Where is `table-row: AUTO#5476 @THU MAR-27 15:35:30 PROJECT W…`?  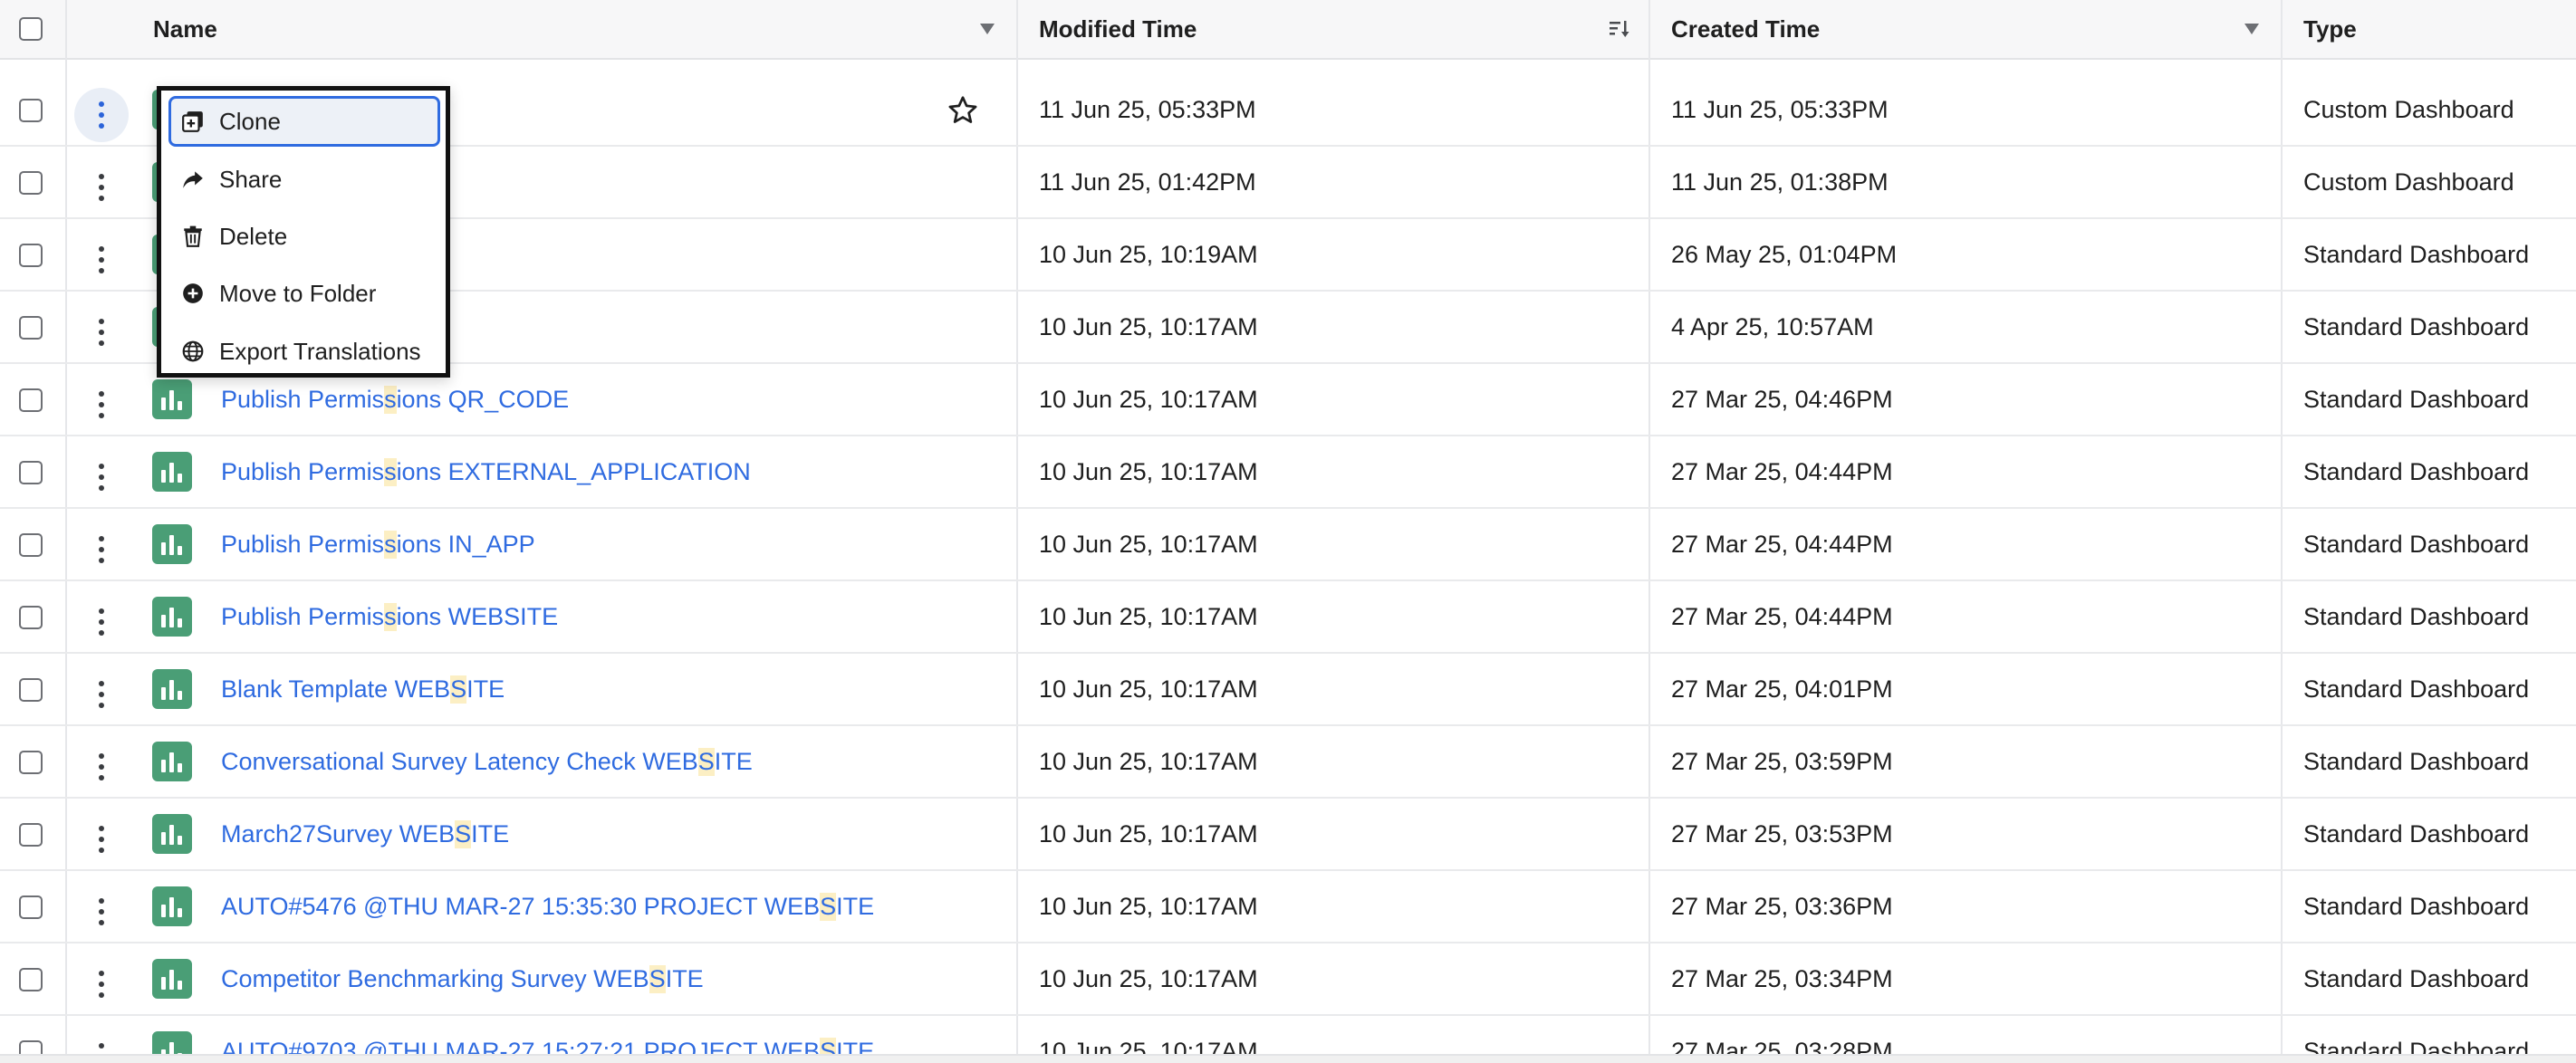
table-row: AUTO#5476 @THU MAR-27 15:35:30 PROJECT W… is located at coordinates (1288, 907).